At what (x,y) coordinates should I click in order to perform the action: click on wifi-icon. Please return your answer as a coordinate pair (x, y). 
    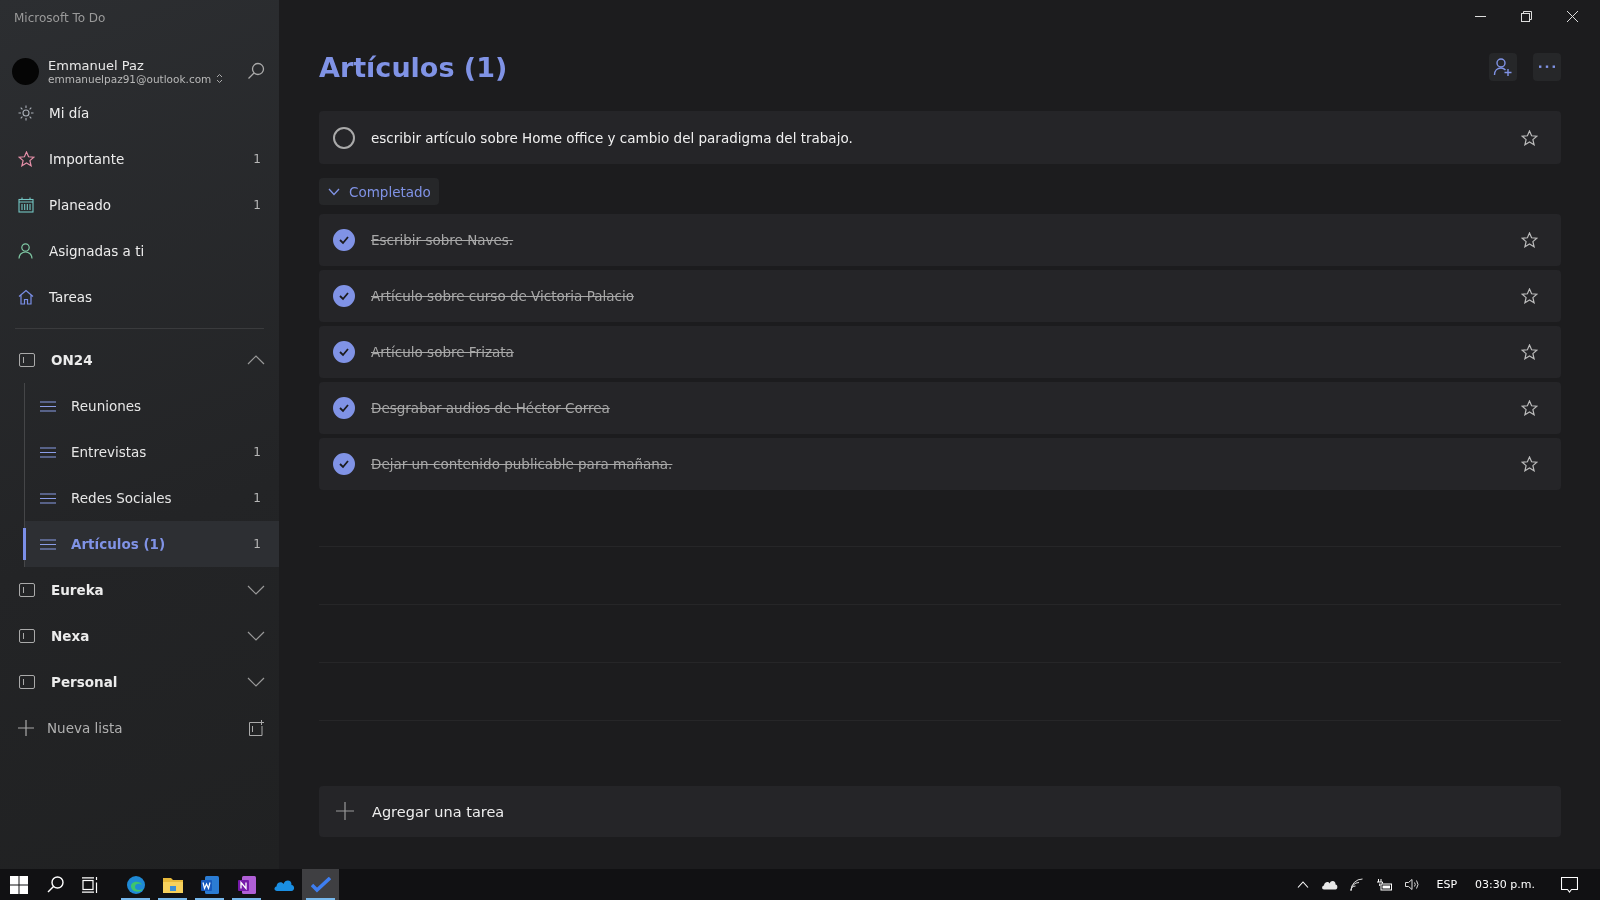
    Looking at the image, I should click on (1356, 884).